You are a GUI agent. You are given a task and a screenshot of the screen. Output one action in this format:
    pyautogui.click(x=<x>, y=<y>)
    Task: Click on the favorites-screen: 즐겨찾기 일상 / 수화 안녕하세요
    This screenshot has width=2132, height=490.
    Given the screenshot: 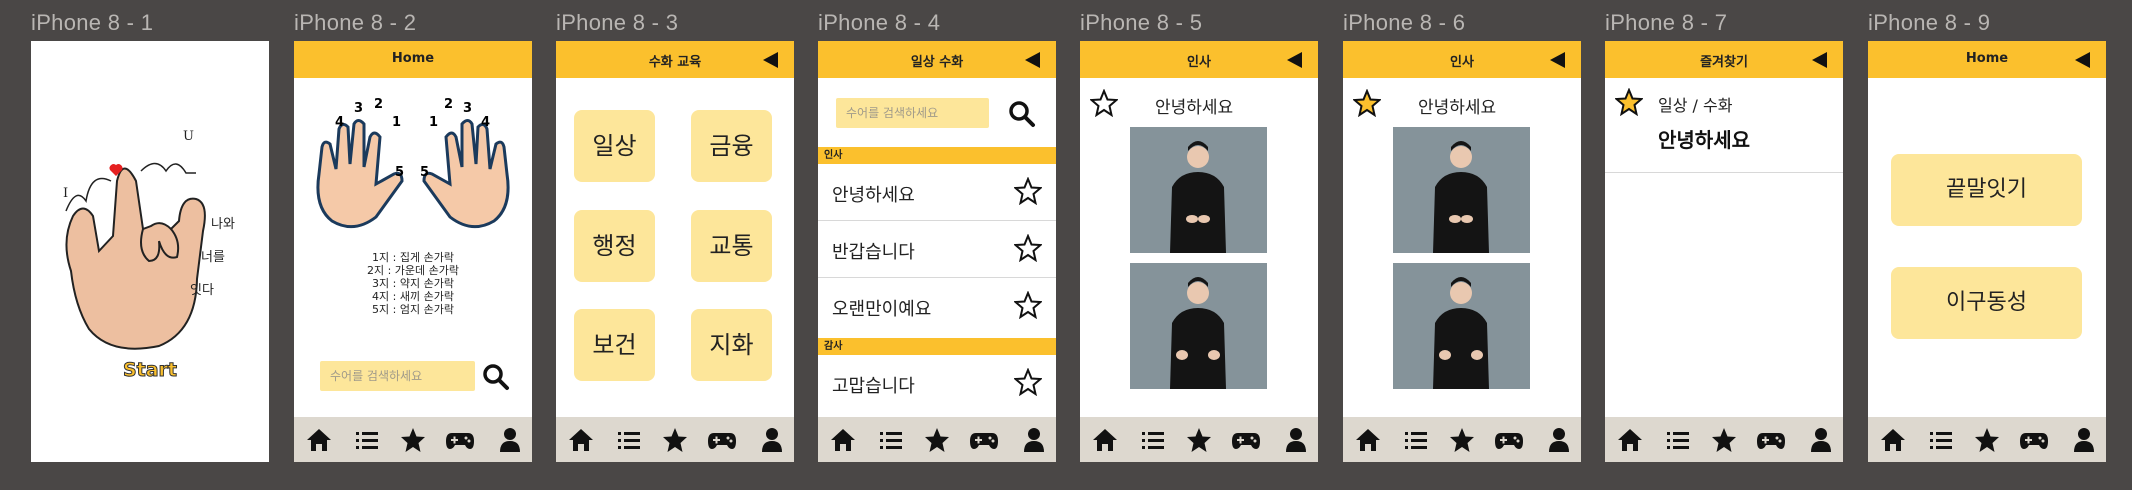 What is the action you would take?
    pyautogui.click(x=1724, y=251)
    